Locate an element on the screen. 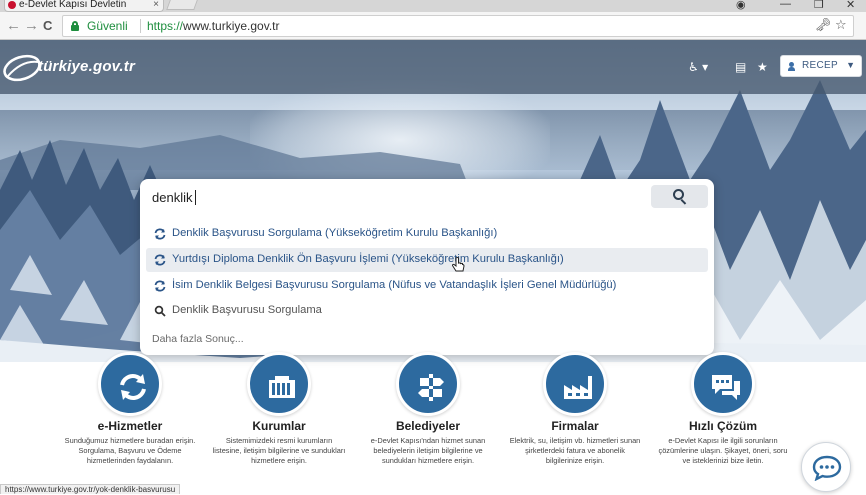 The width and height of the screenshot is (866, 495). accessibility-icon: ♿ ▾ is located at coordinates (698, 67).